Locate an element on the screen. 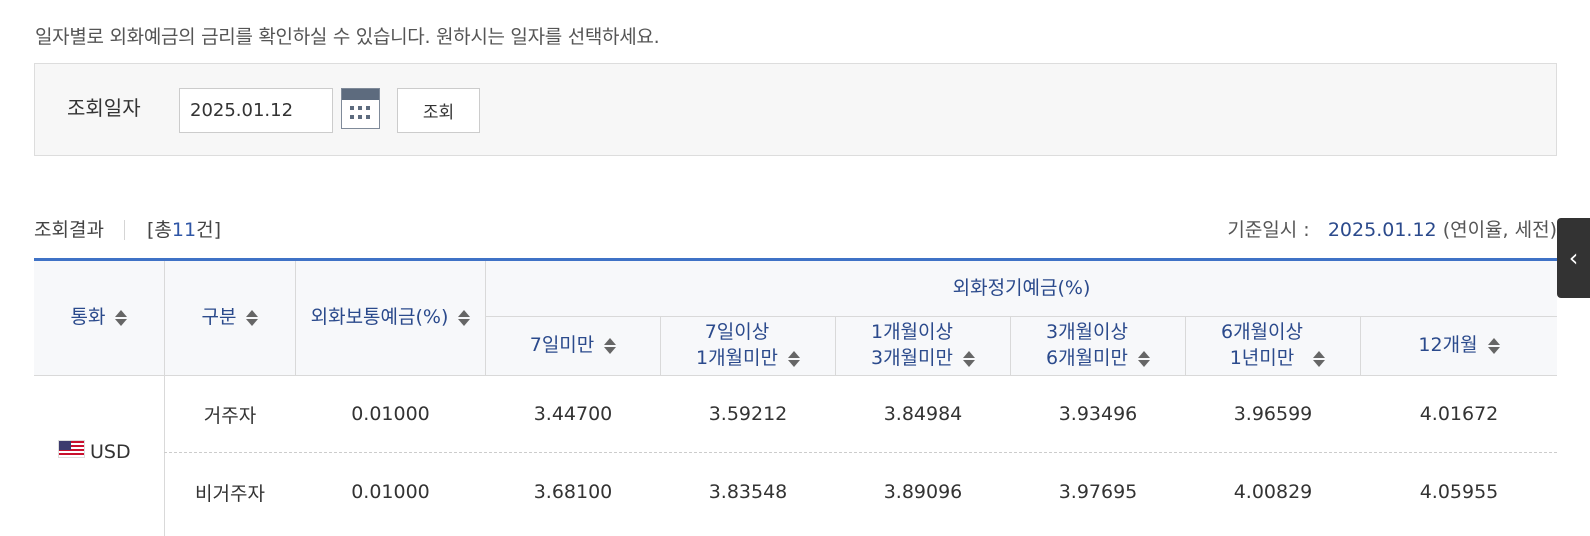 This screenshot has height=536, width=1590. term-rate: 3.83548 is located at coordinates (748, 492).